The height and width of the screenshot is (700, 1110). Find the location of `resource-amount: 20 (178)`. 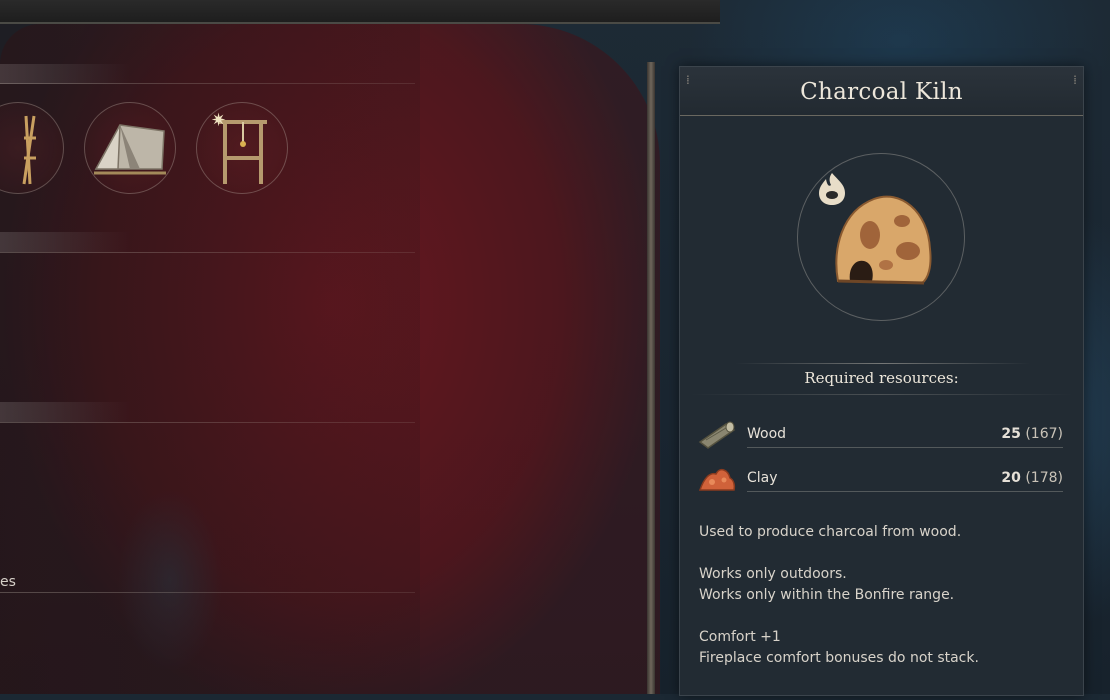

resource-amount: 20 (178) is located at coordinates (1032, 478).